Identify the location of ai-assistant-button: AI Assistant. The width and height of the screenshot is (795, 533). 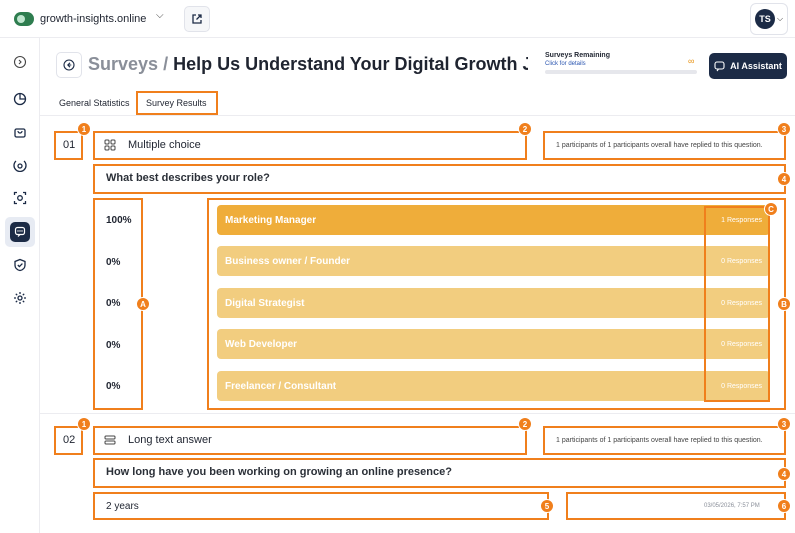
(748, 66).